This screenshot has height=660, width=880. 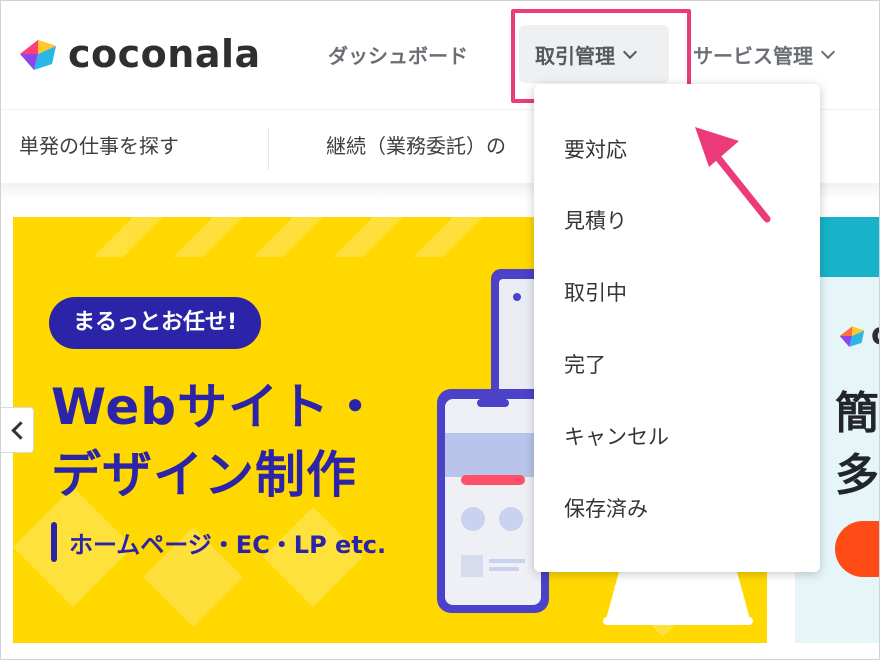 I want to click on carousel-prev-button, so click(x=17, y=430).